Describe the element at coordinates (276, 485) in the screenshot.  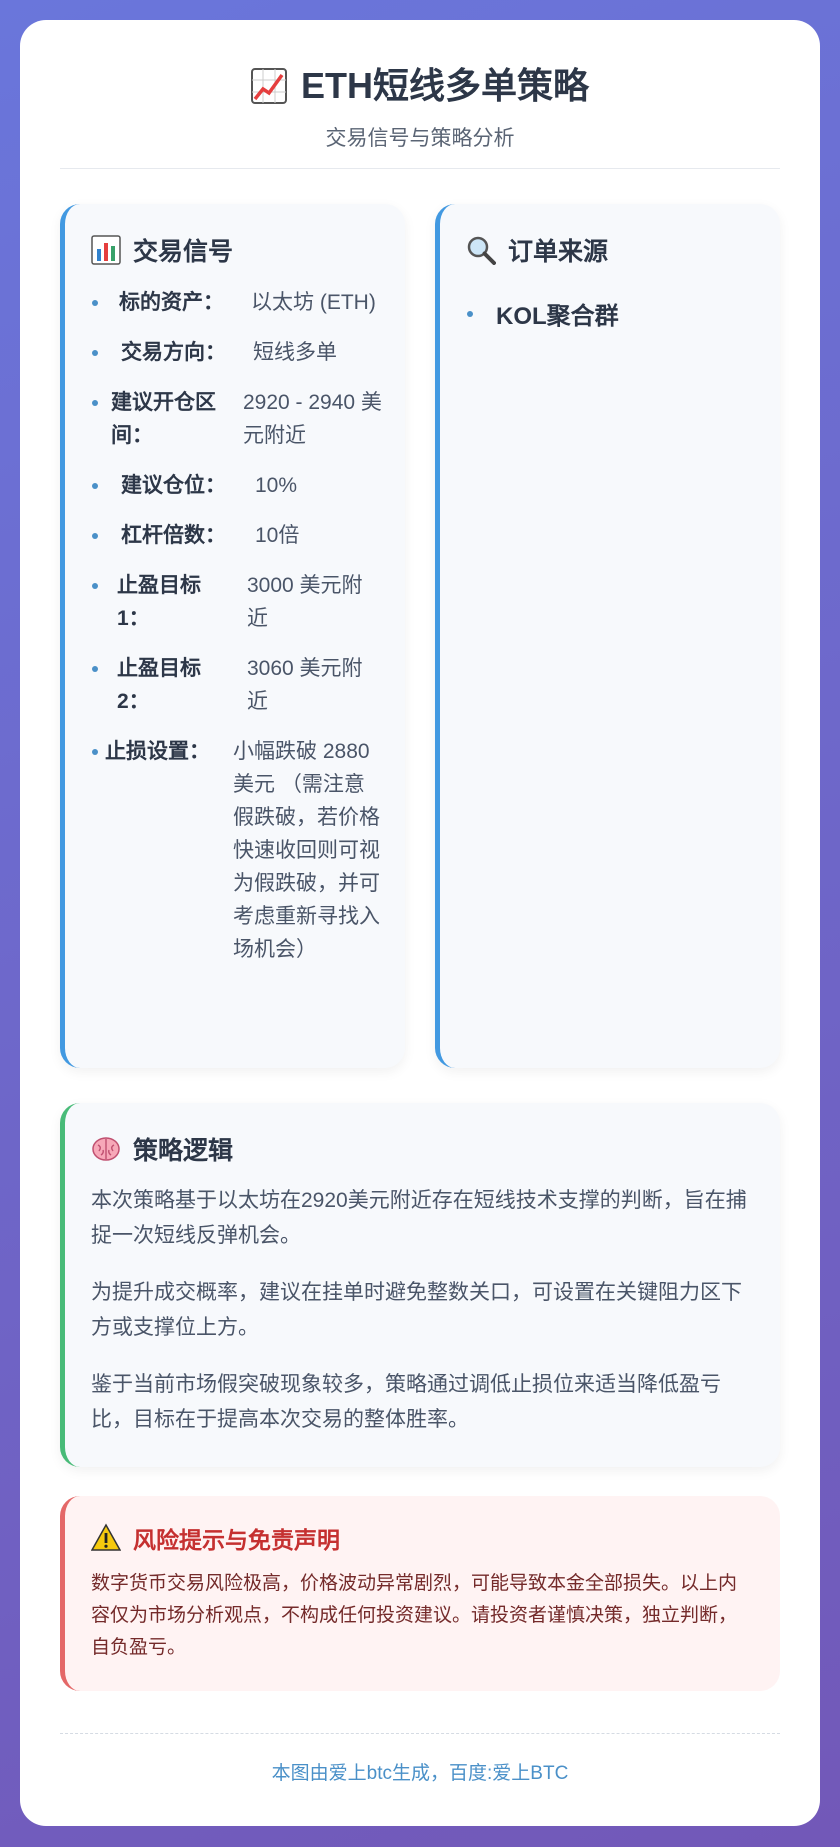
I see `signal-value: 10%` at that location.